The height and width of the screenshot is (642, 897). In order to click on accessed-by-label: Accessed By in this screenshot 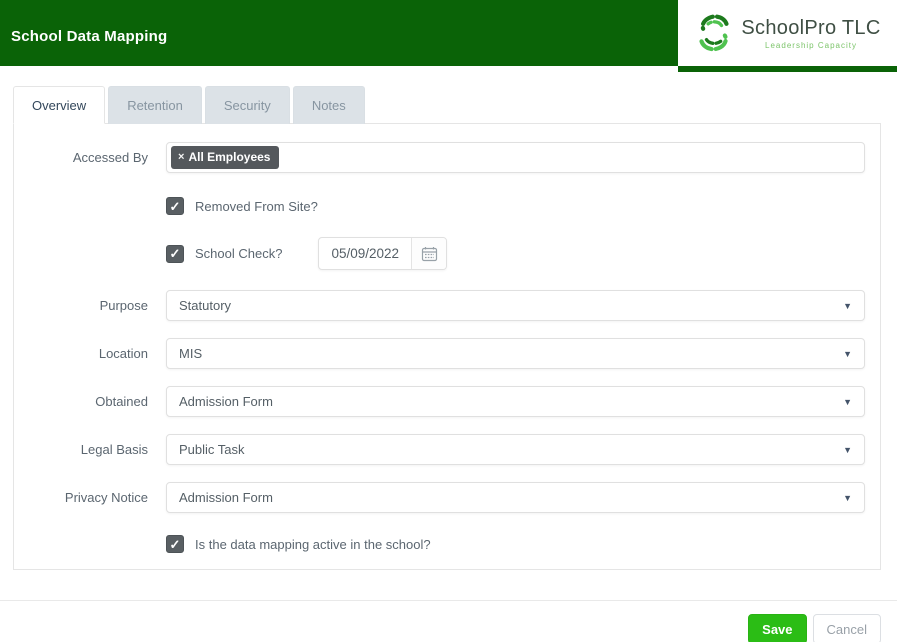, I will do `click(110, 157)`.